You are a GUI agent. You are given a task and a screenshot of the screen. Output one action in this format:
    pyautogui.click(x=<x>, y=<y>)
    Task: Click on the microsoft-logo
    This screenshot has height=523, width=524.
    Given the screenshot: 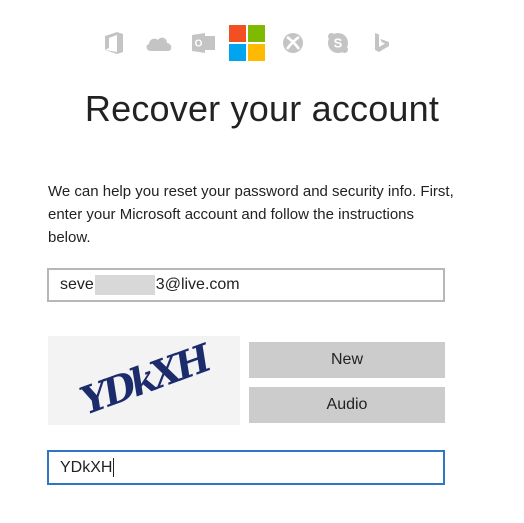 What is the action you would take?
    pyautogui.click(x=247, y=43)
    